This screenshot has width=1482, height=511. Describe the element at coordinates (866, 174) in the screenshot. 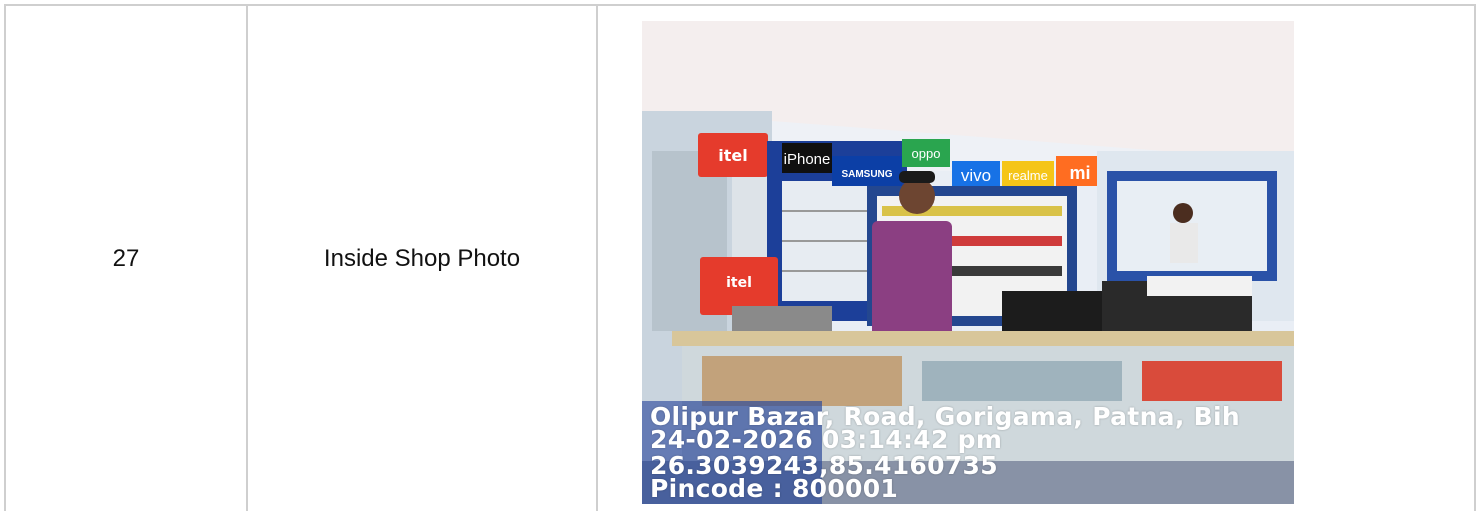

I see `brand-samsung-sign: SAMSUNG` at that location.